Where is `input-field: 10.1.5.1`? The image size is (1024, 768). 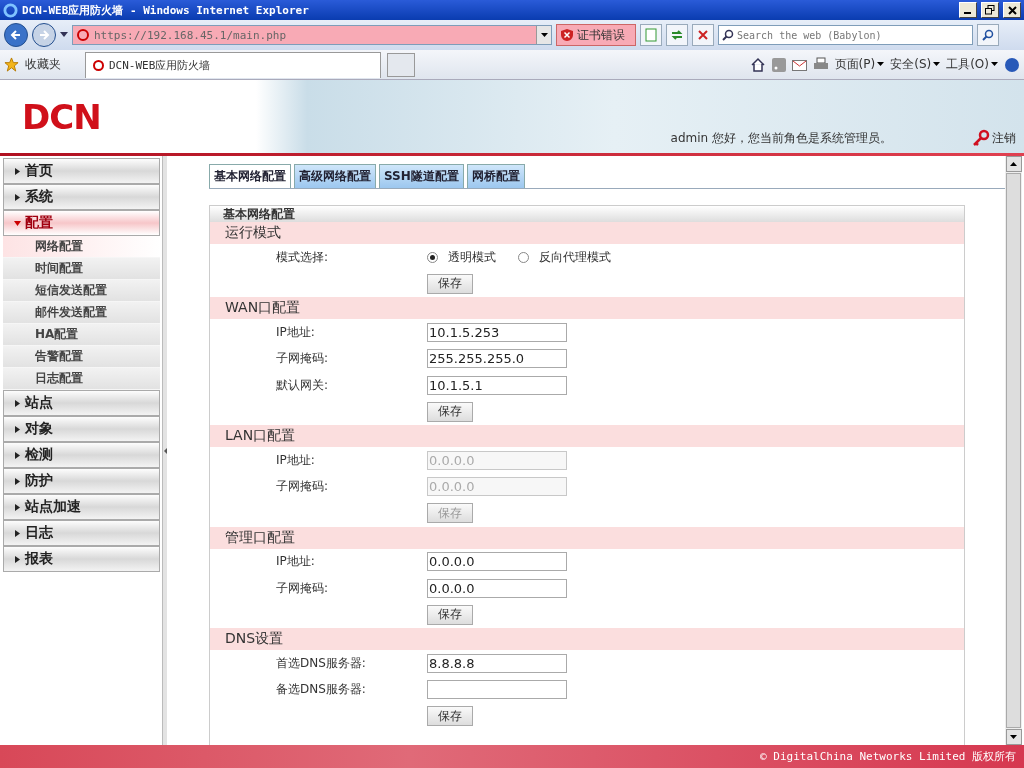
input-field: 10.1.5.1 is located at coordinates (497, 385).